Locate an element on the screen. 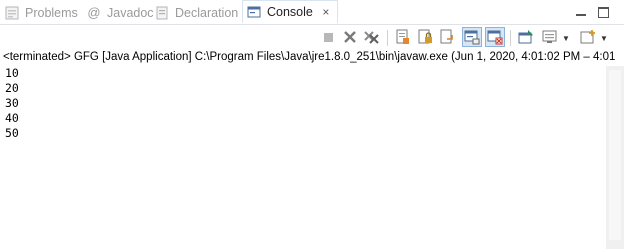 The height and width of the screenshot is (249, 624). tab-javadoc: @ Javadoc is located at coordinates (120, 12).